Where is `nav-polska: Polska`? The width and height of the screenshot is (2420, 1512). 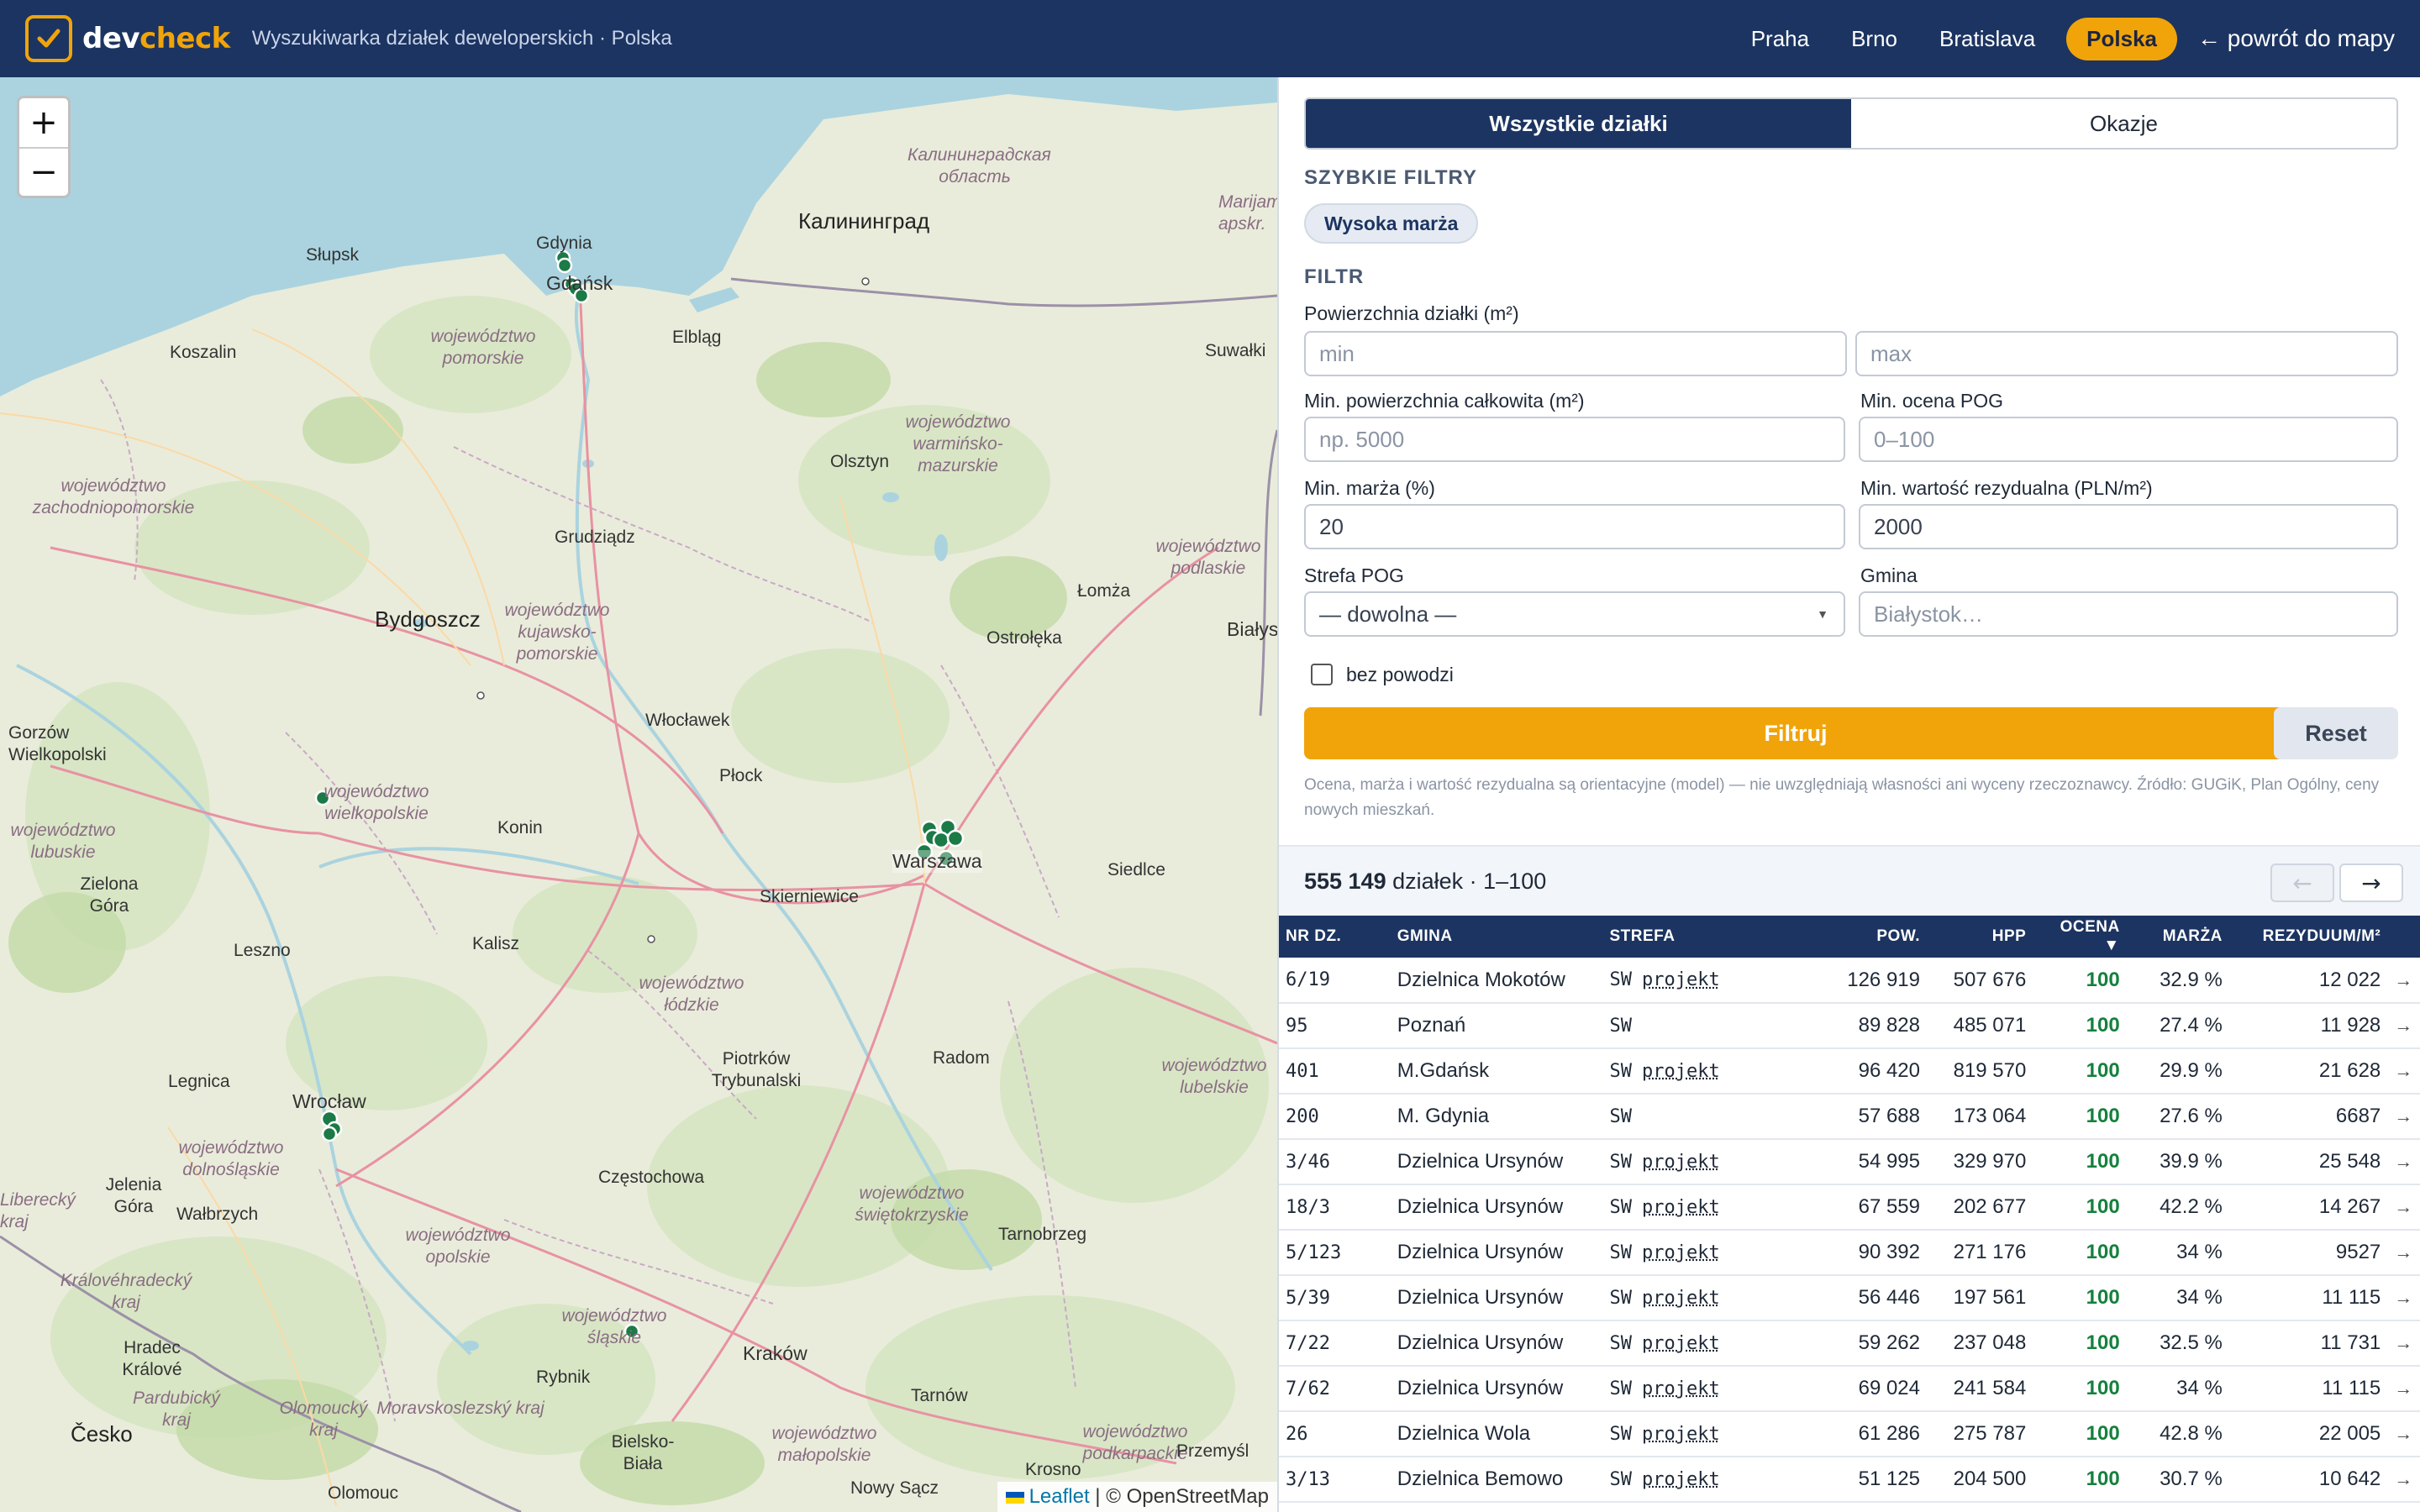 nav-polska: Polska is located at coordinates (2121, 38).